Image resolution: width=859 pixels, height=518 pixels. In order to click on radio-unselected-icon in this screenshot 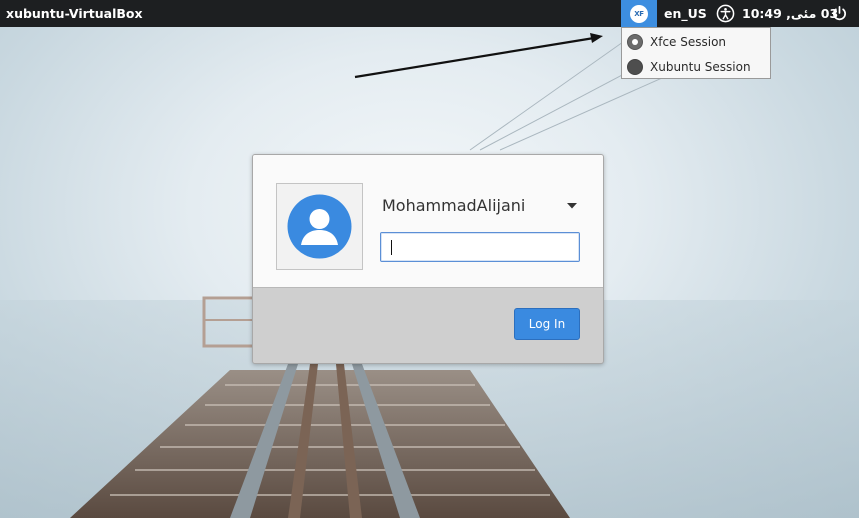, I will do `click(635, 66)`.